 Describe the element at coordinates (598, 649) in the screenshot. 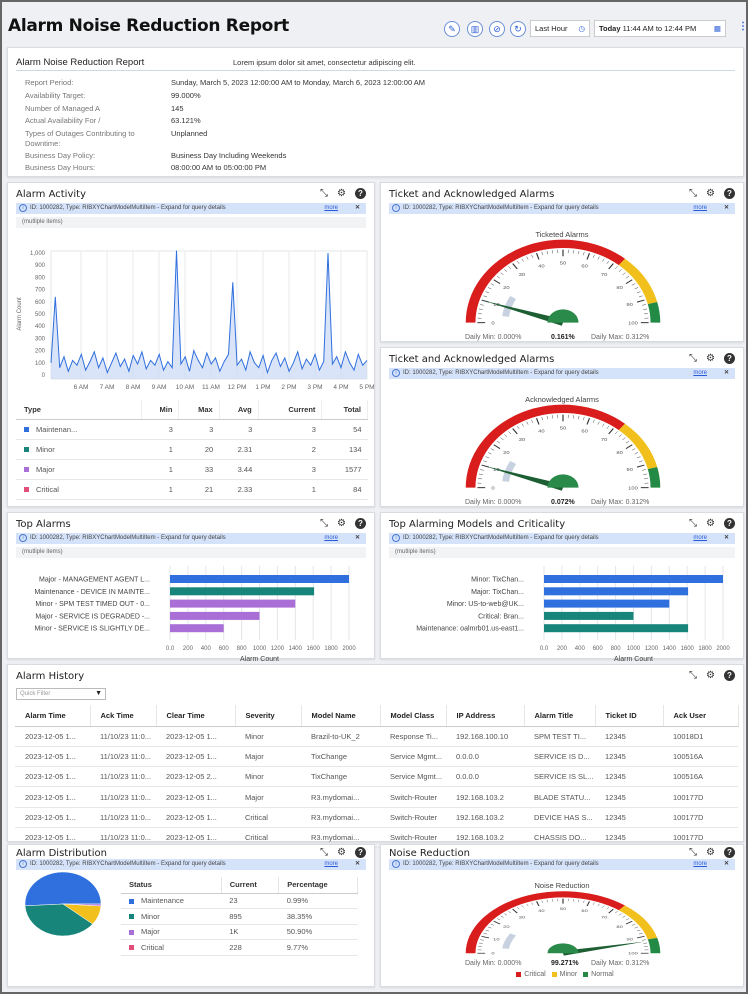

I see `x-tick-label: 600` at that location.